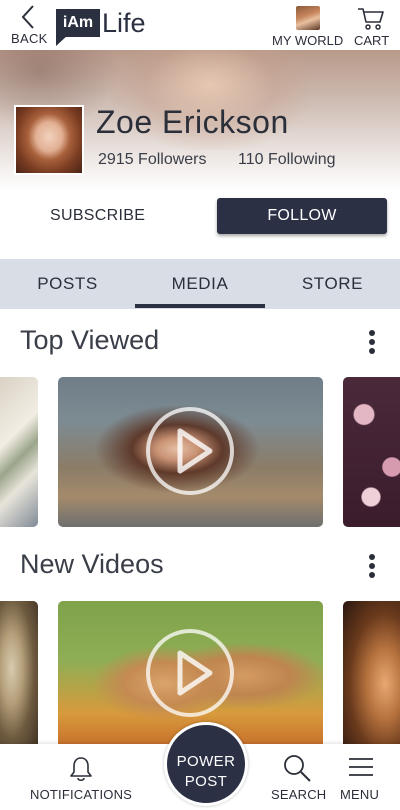 The height and width of the screenshot is (810, 400). What do you see at coordinates (360, 794) in the screenshot?
I see `menu-label: MENU` at bounding box center [360, 794].